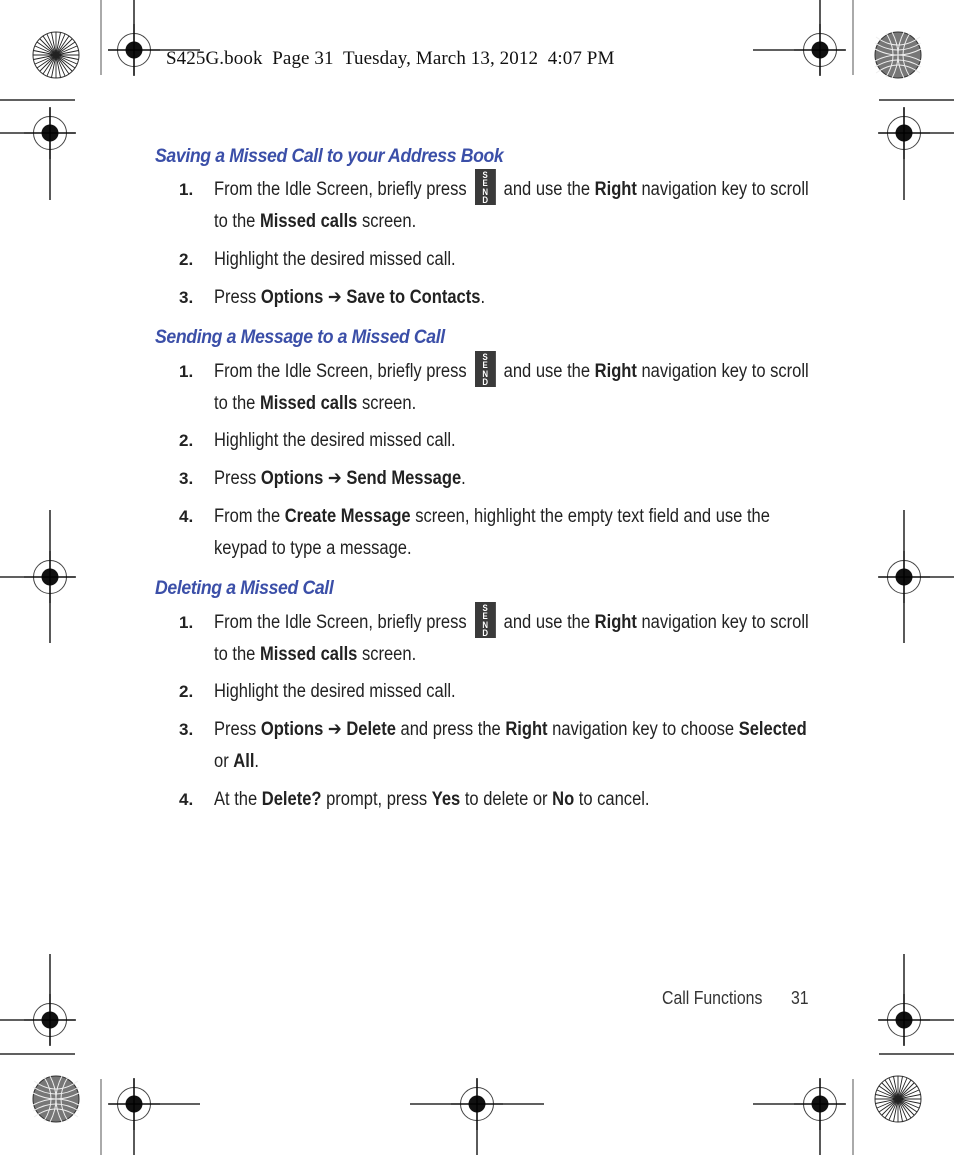 The height and width of the screenshot is (1155, 954). What do you see at coordinates (514, 298) in the screenshot?
I see `step-text: Press Options ➔ Save to Contacts.` at bounding box center [514, 298].